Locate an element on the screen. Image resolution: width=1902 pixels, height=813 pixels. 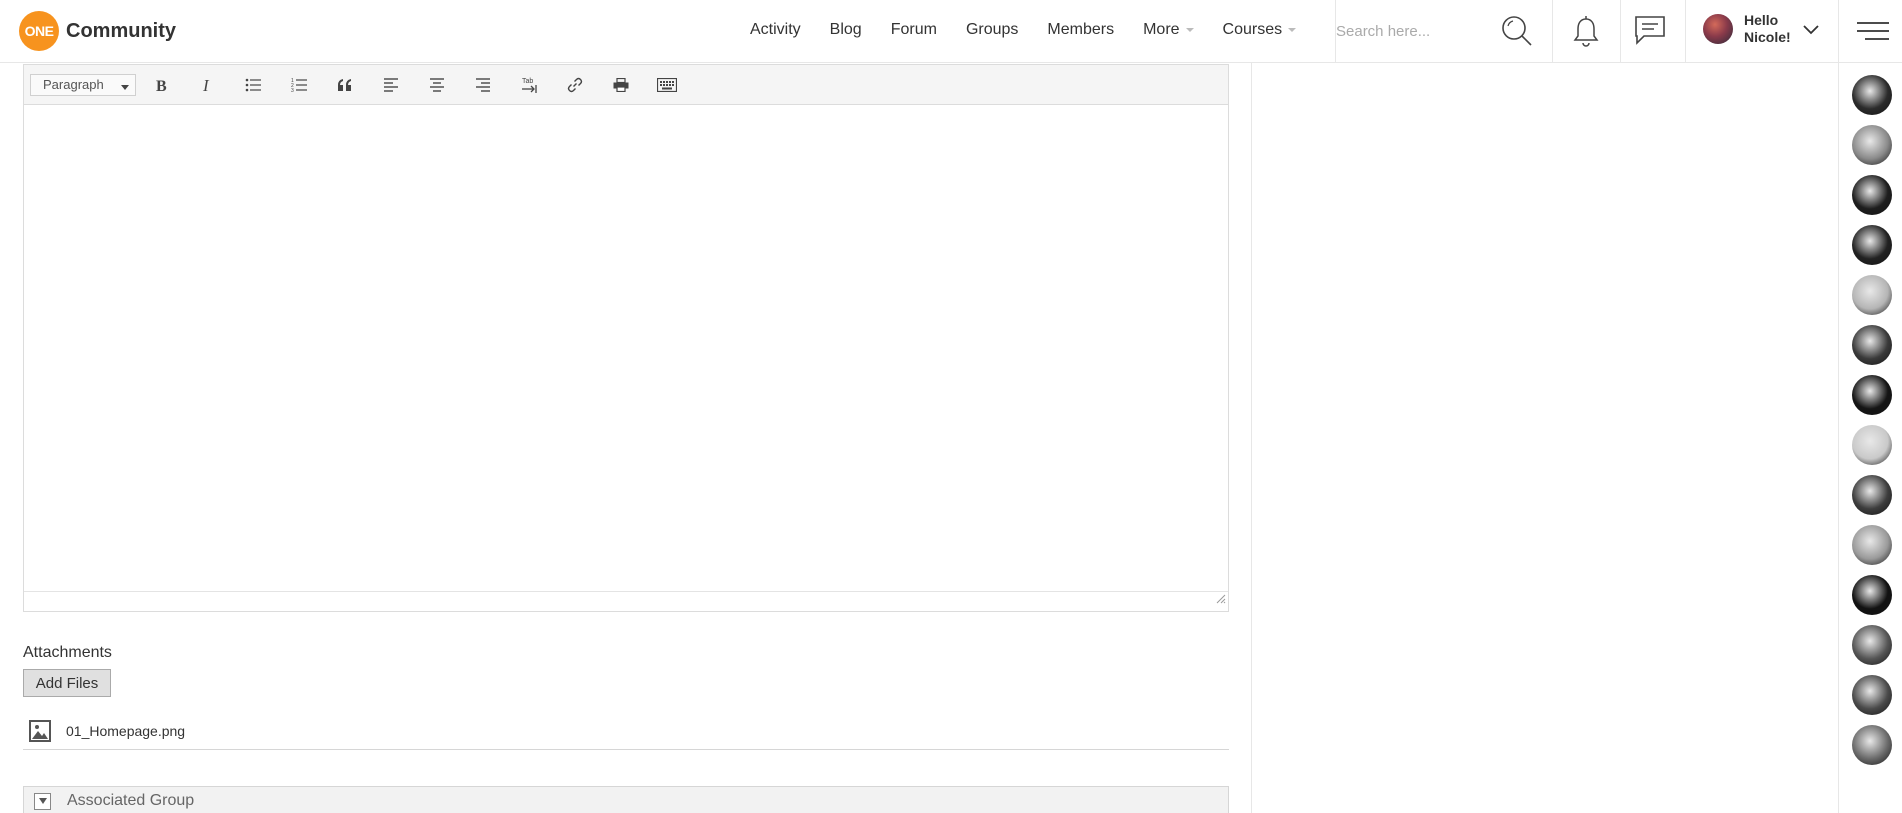
attachment-row: 01_Homepage.png is located at coordinates (626, 731).